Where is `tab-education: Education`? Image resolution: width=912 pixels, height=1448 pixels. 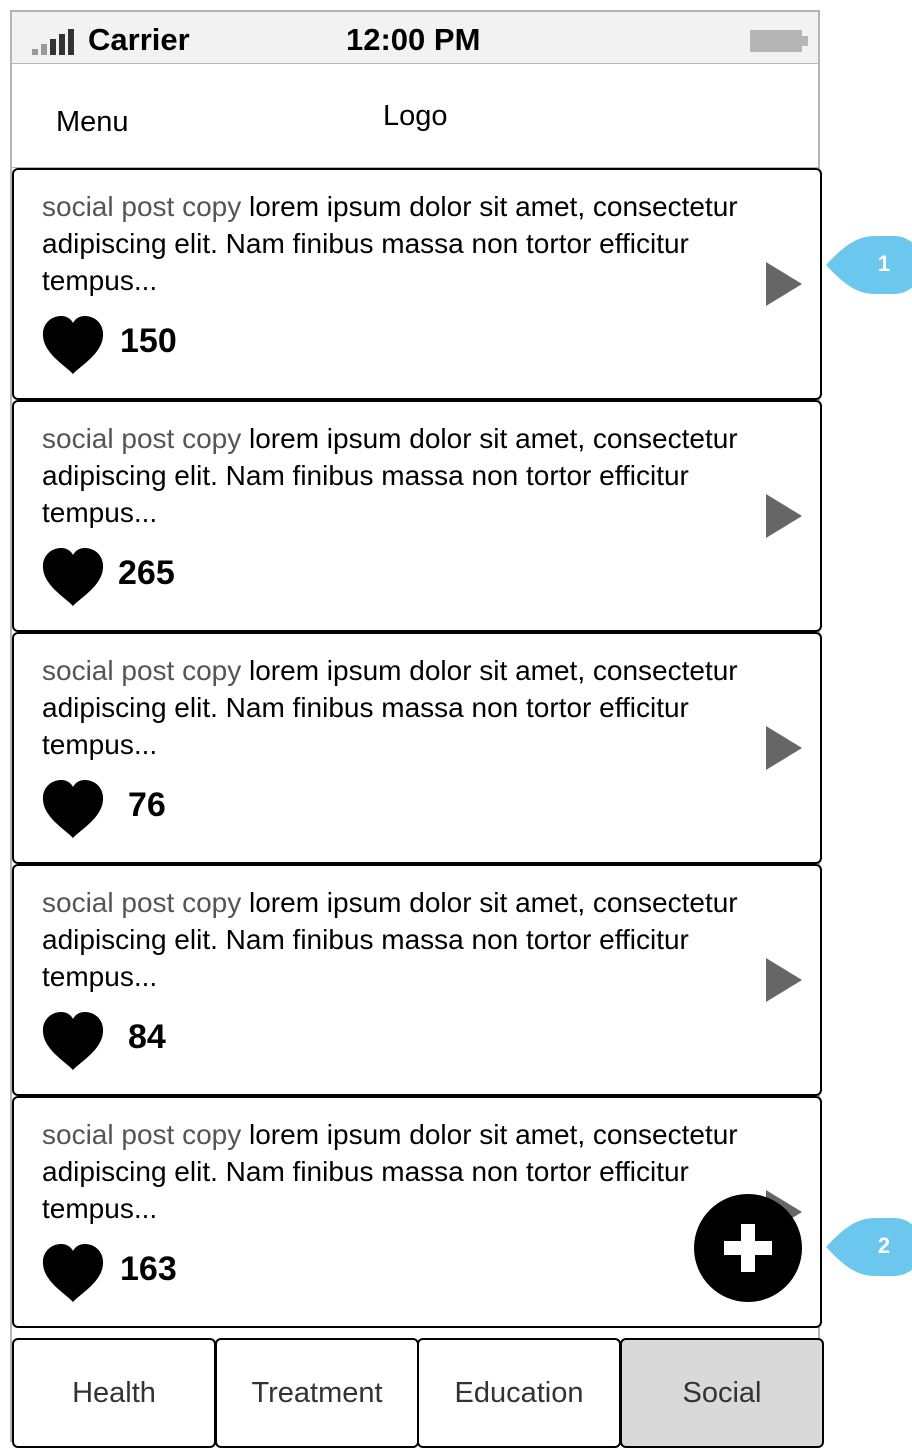
tab-education: Education is located at coordinates (519, 1393).